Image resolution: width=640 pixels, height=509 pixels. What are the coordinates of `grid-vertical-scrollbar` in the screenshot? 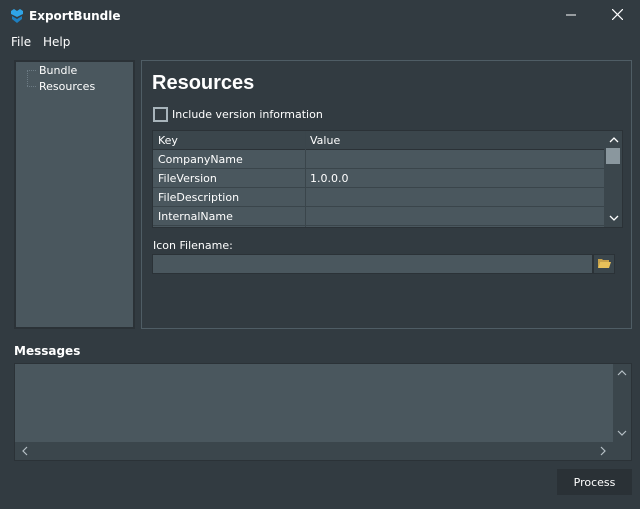 It's located at (613, 179).